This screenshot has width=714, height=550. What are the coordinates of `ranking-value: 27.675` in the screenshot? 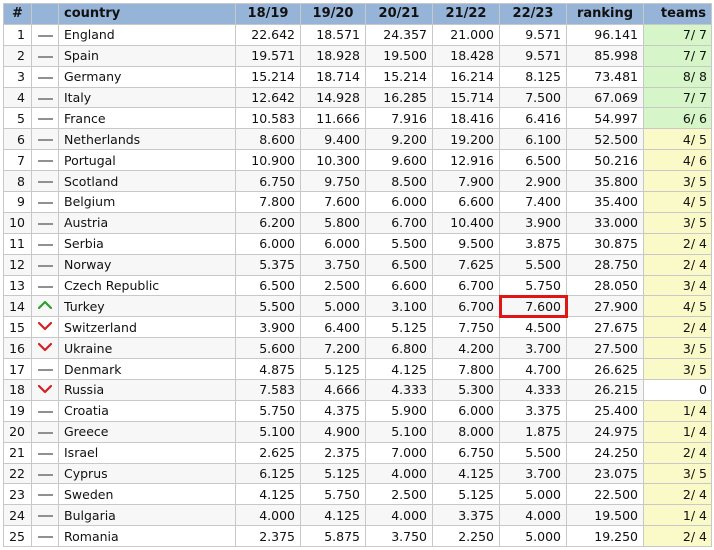 It's located at (605, 327).